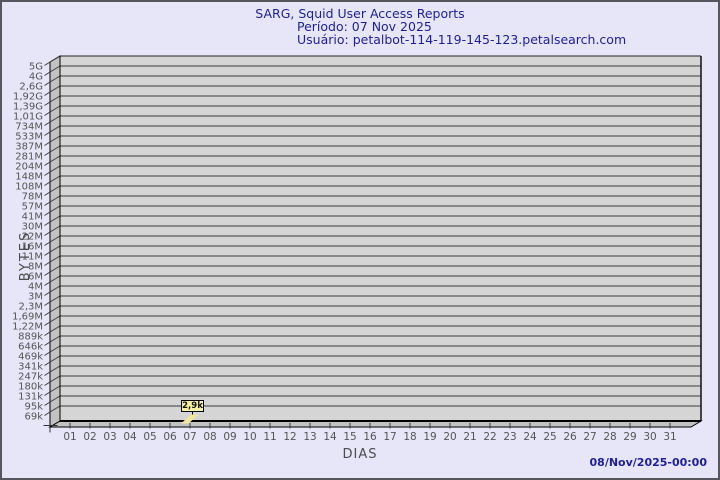 Image resolution: width=720 pixels, height=480 pixels. What do you see at coordinates (249, 437) in the screenshot?
I see `x-tick-label: 10` at bounding box center [249, 437].